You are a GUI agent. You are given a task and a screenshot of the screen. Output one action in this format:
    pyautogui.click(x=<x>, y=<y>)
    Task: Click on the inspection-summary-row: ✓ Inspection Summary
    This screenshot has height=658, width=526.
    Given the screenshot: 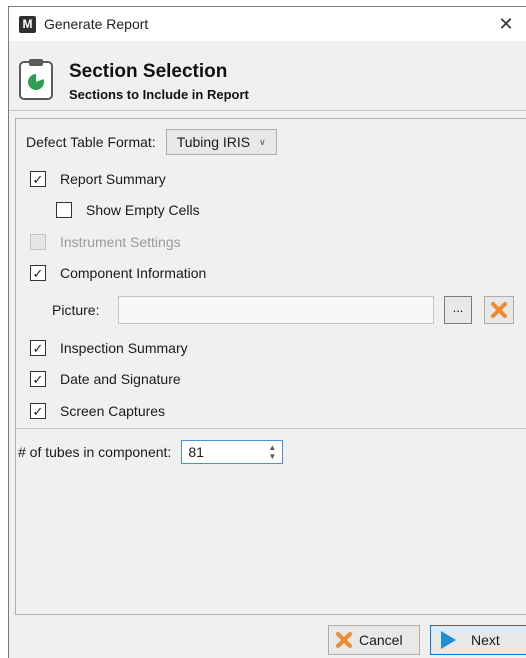 What is the action you would take?
    pyautogui.click(x=109, y=348)
    